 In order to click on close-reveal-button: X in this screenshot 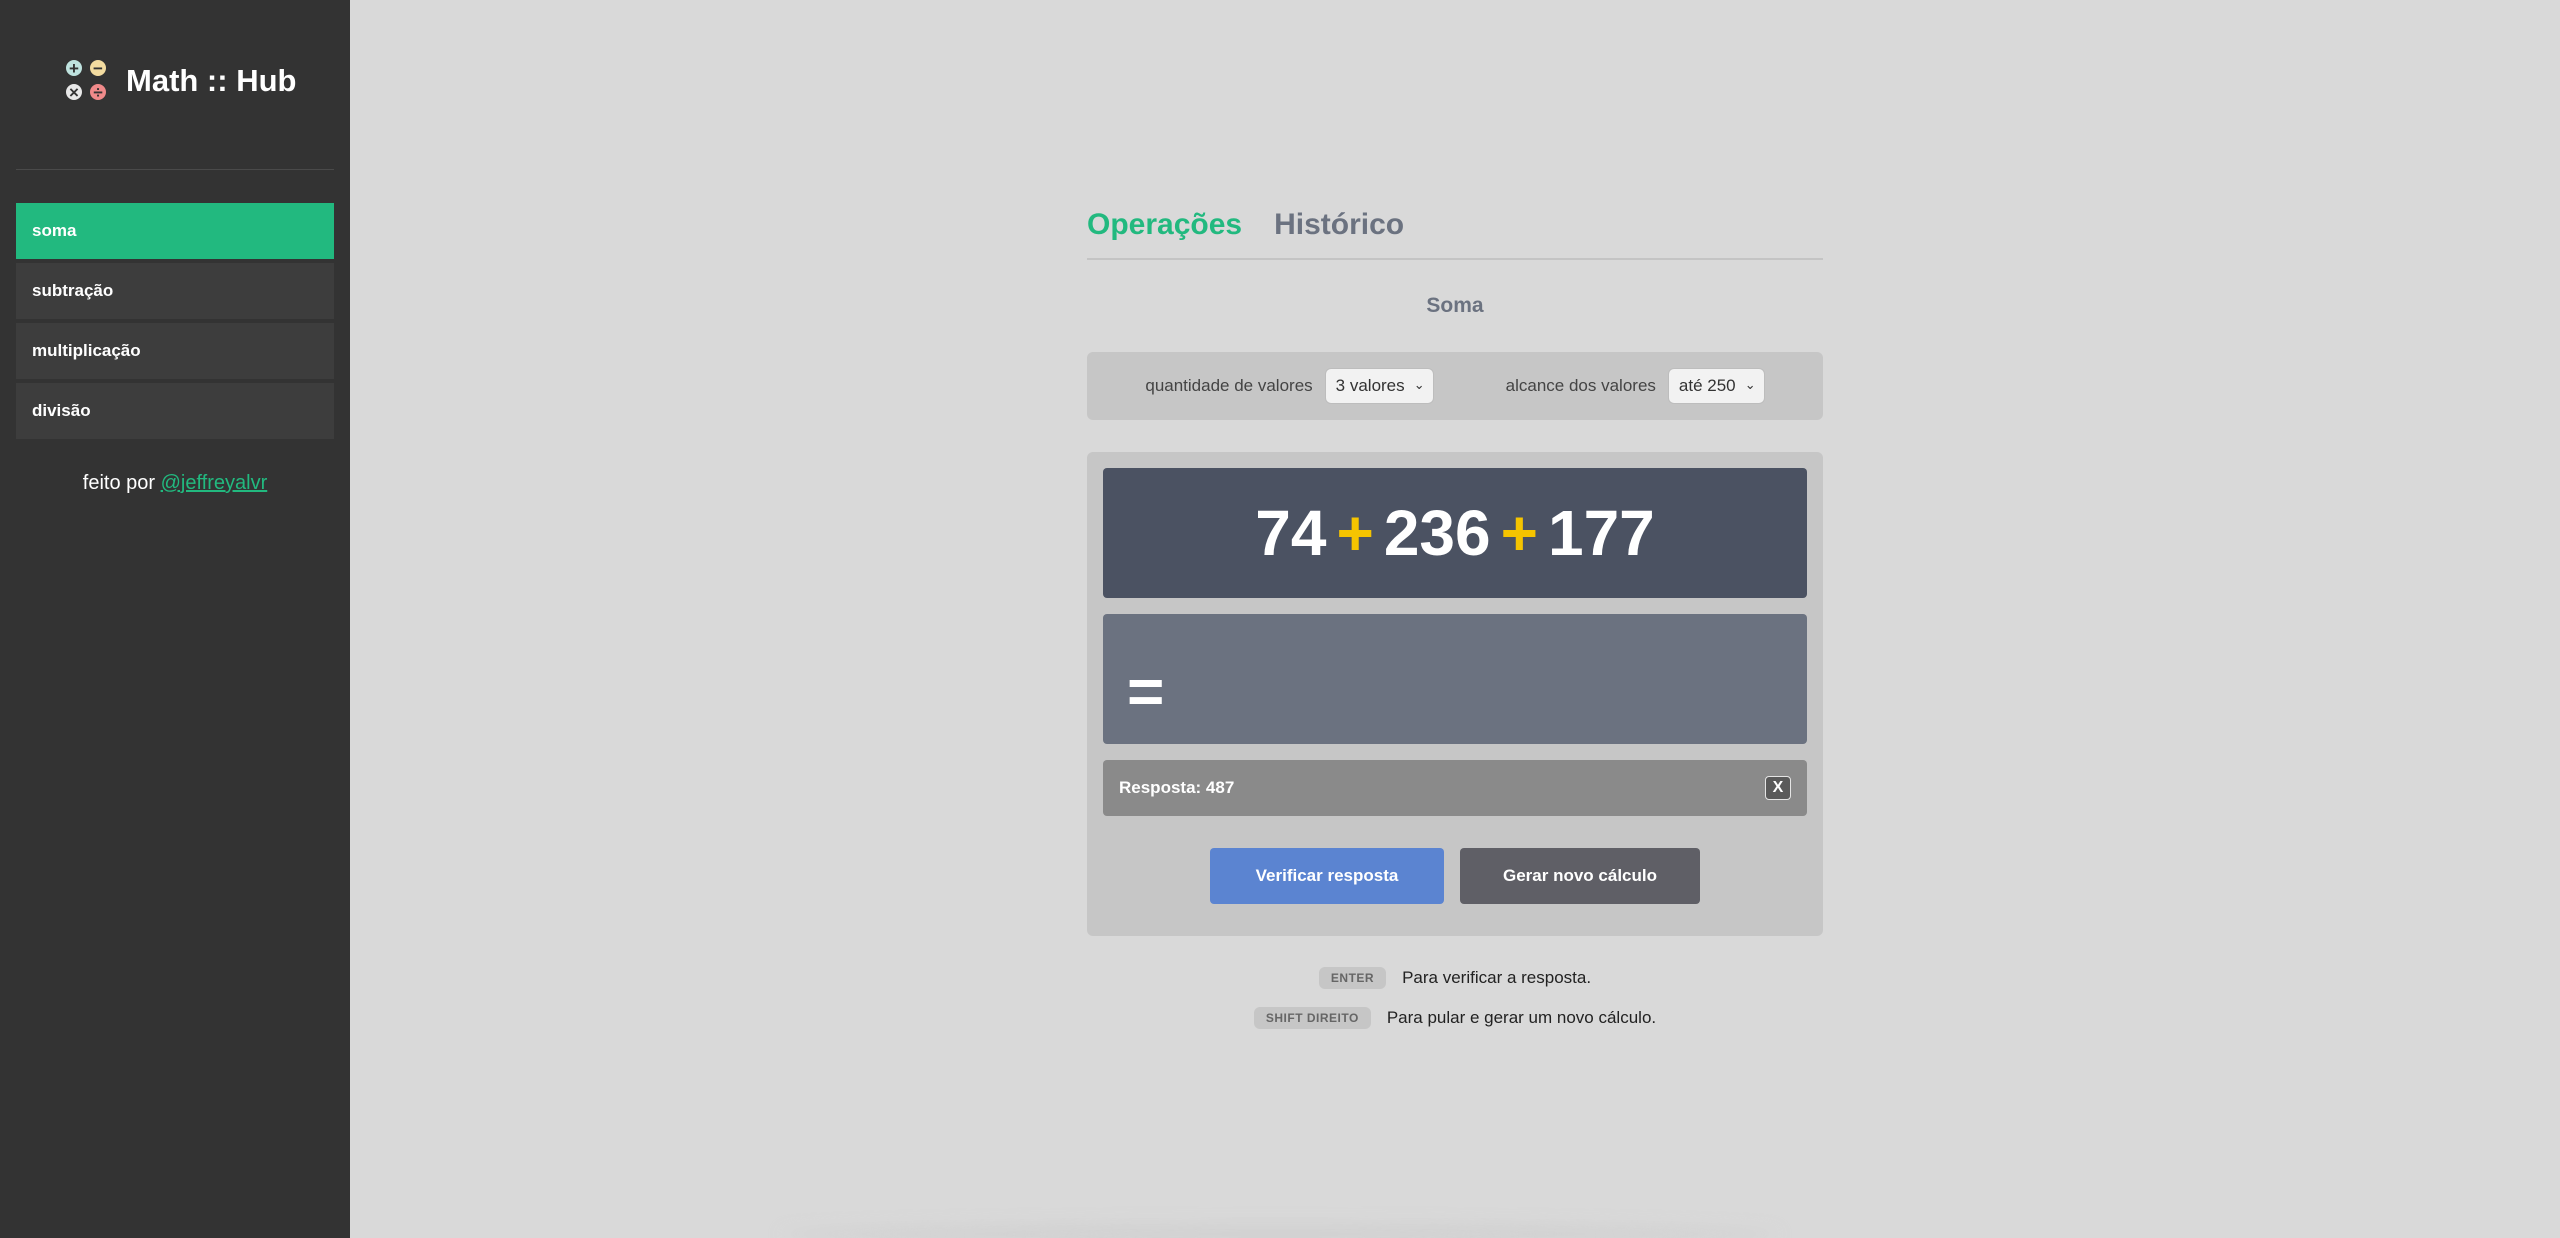, I will do `click(1778, 788)`.